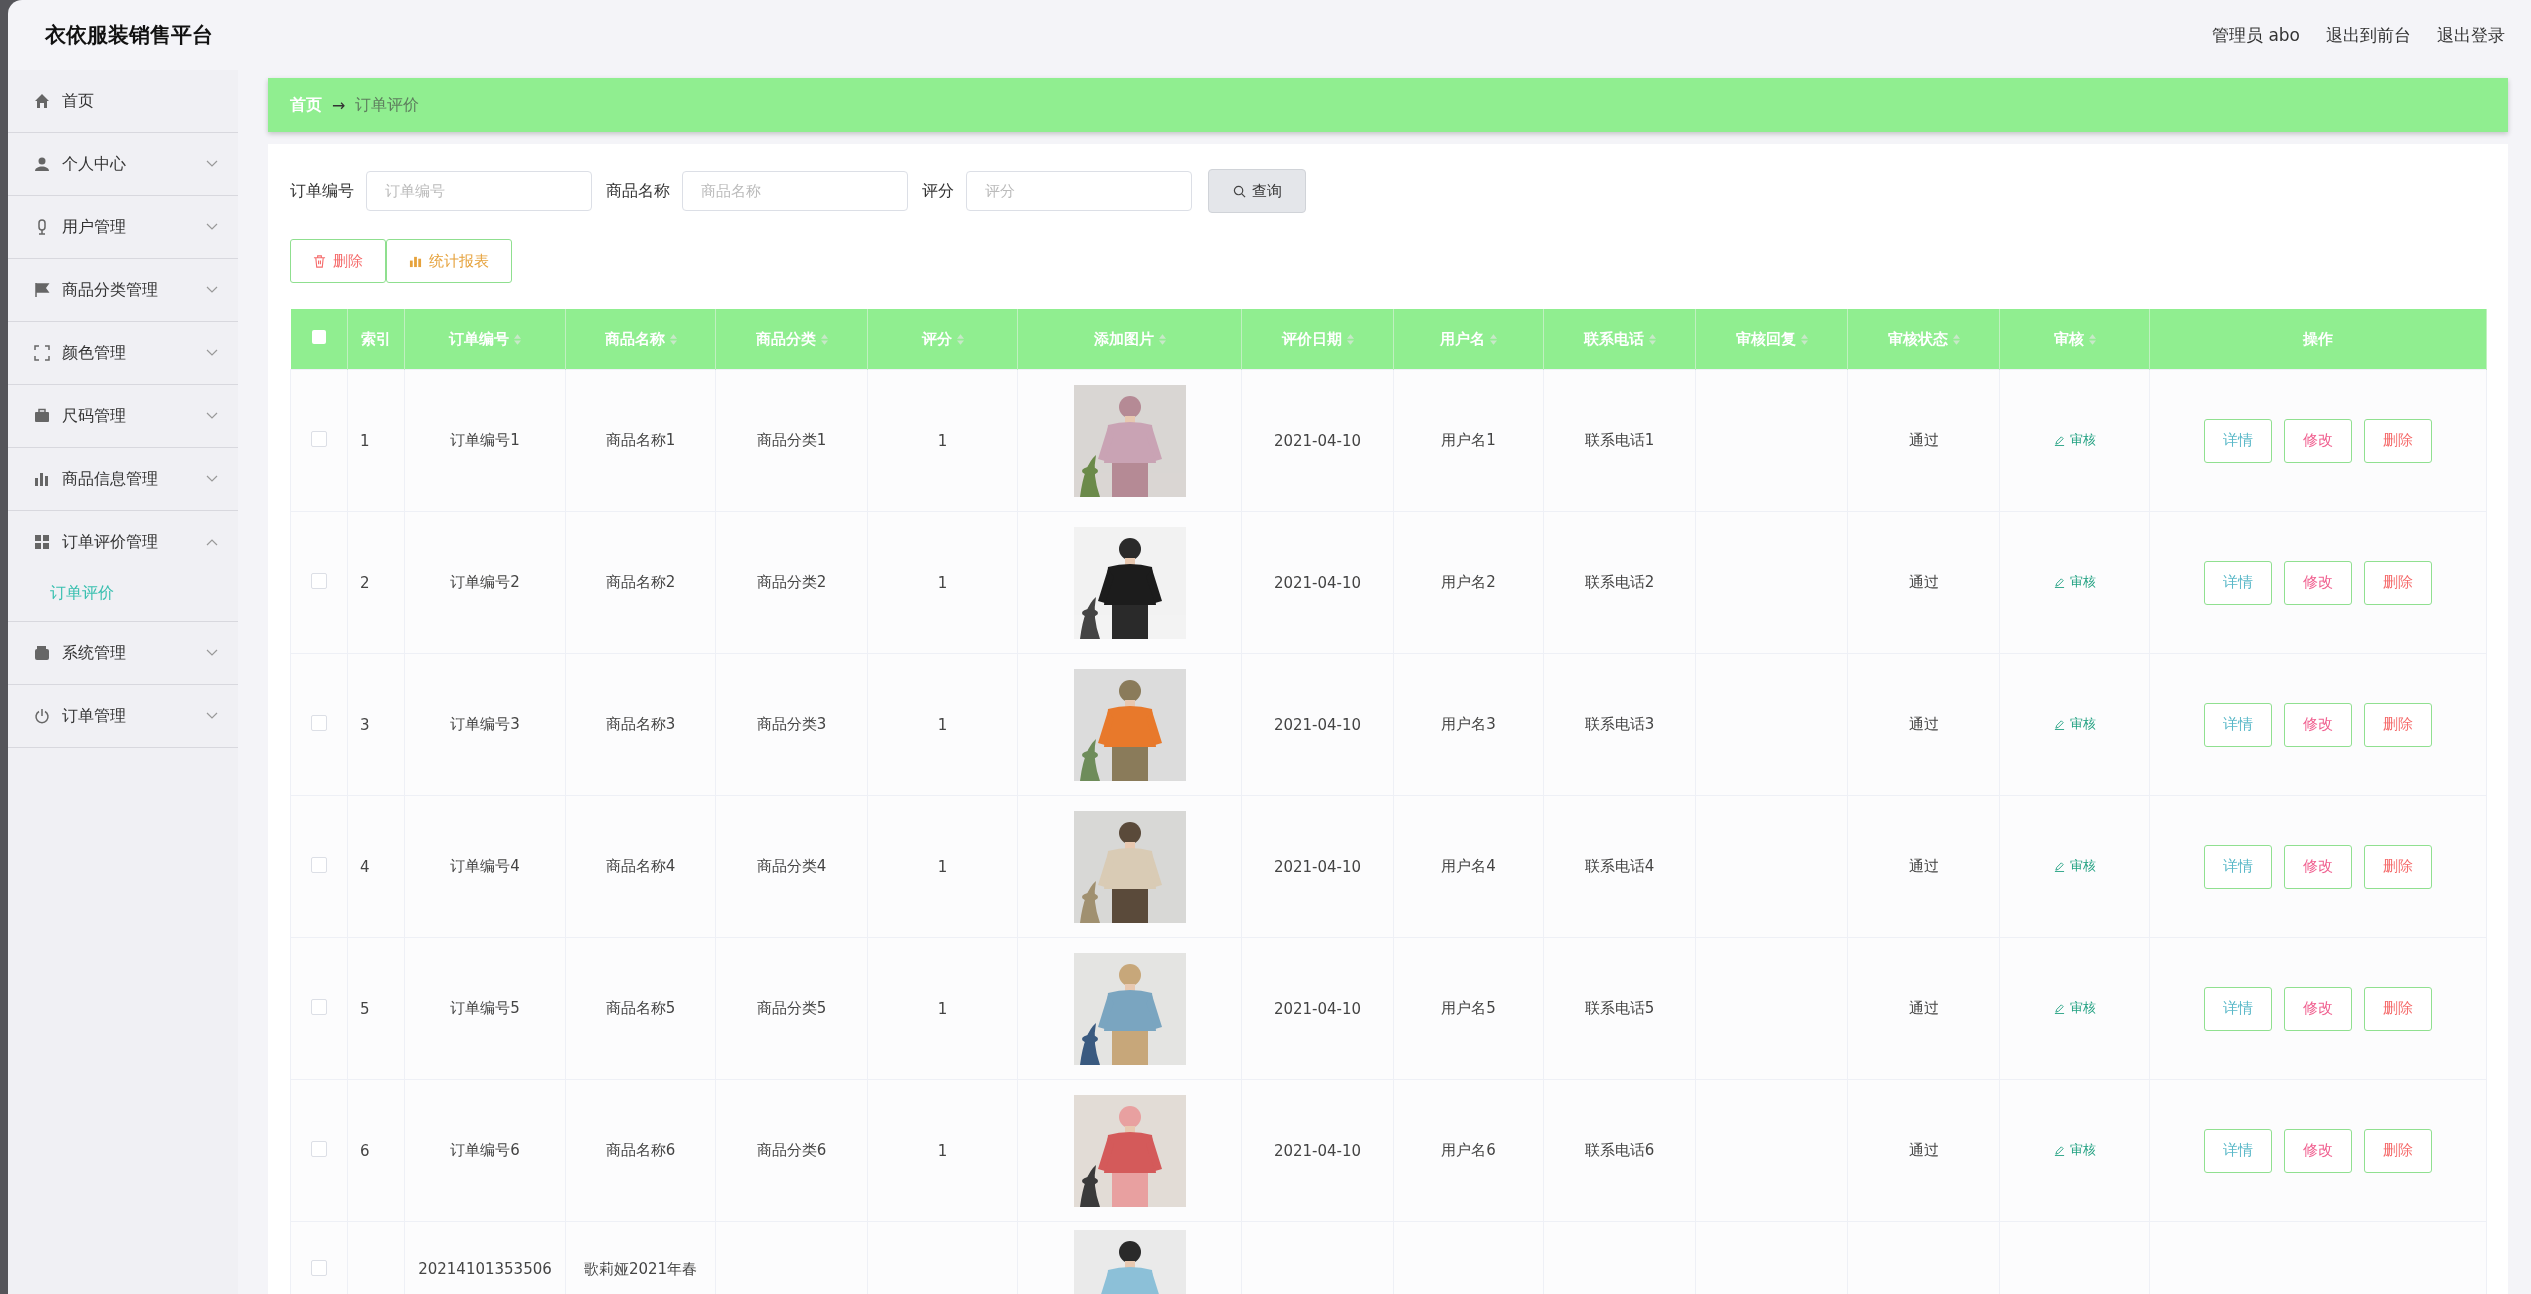 The image size is (2531, 1294). Describe the element at coordinates (640, 440) in the screenshot. I see `table-cell: 商品名称1` at that location.